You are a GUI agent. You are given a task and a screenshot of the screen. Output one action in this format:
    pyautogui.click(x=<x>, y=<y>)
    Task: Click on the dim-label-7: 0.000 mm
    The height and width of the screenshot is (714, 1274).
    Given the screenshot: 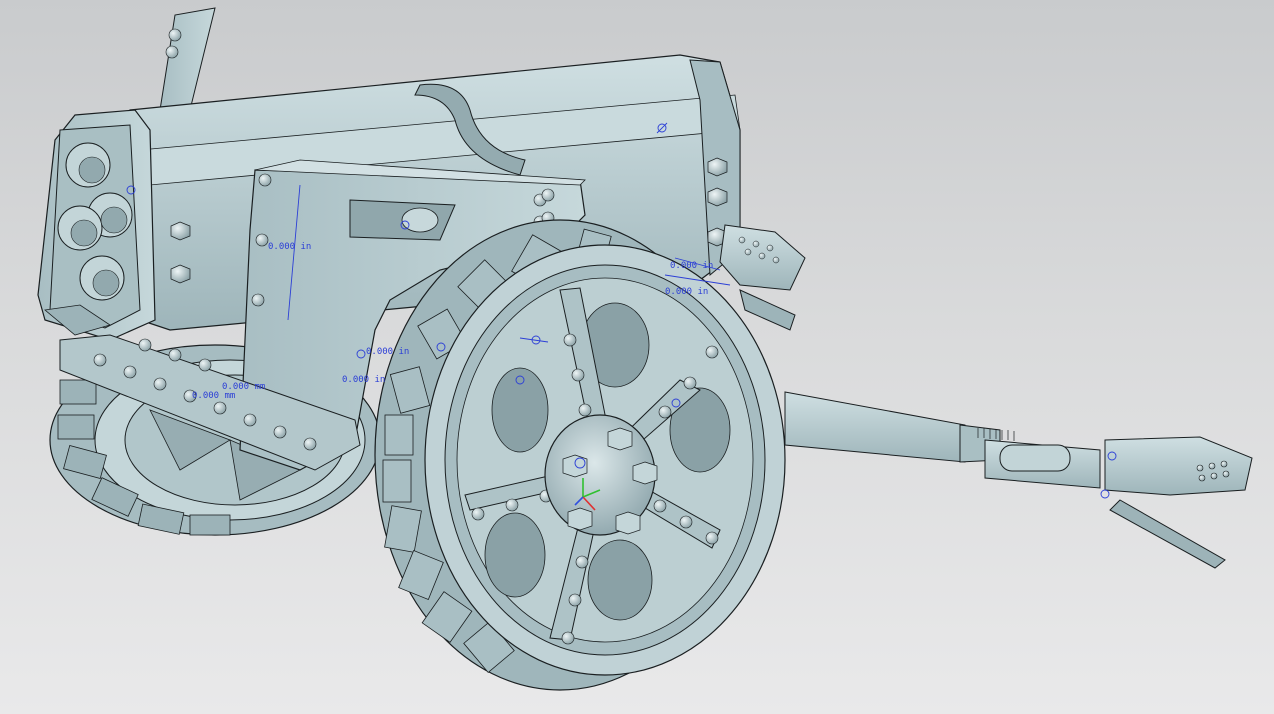 What is the action you would take?
    pyautogui.click(x=213, y=396)
    